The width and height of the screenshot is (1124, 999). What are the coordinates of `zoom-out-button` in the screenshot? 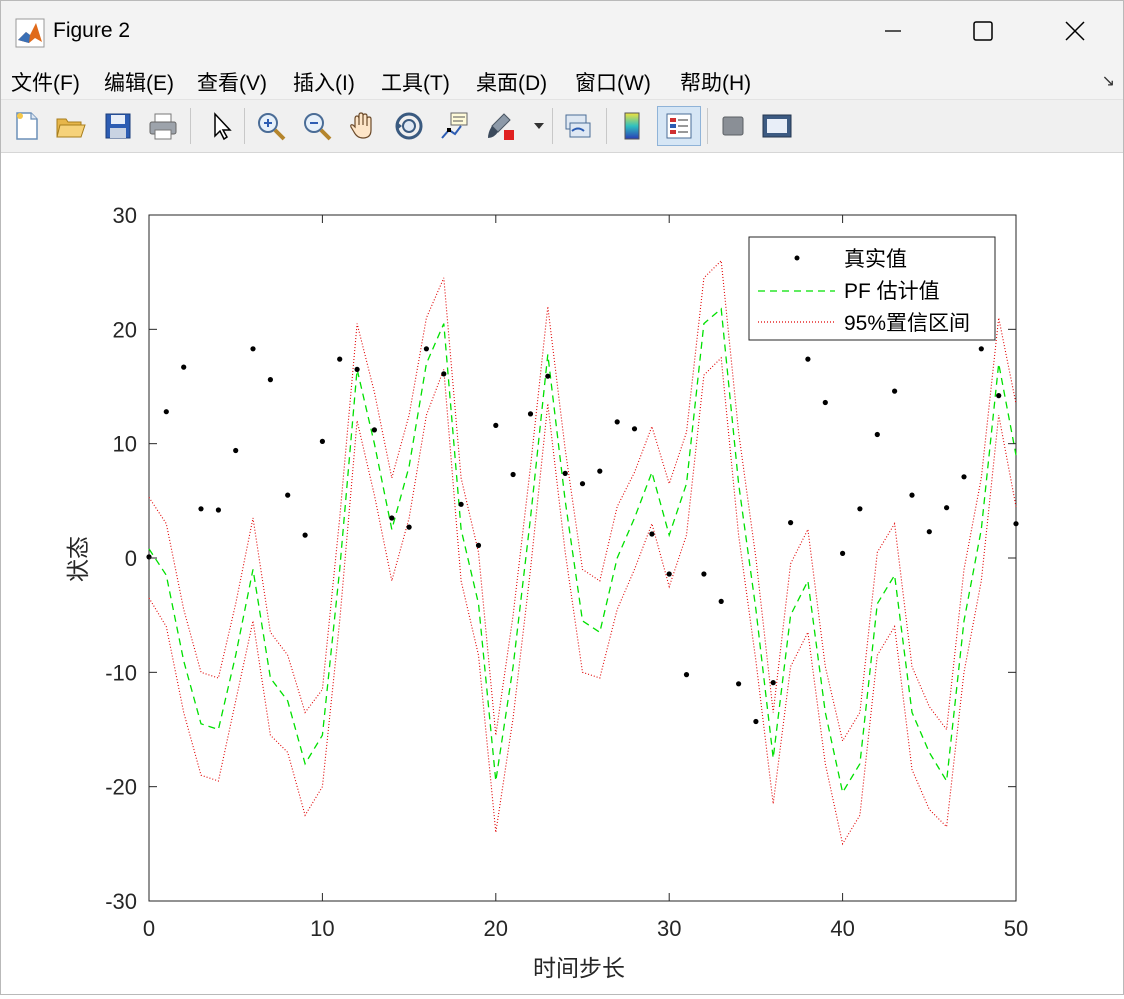 It's located at (317, 126).